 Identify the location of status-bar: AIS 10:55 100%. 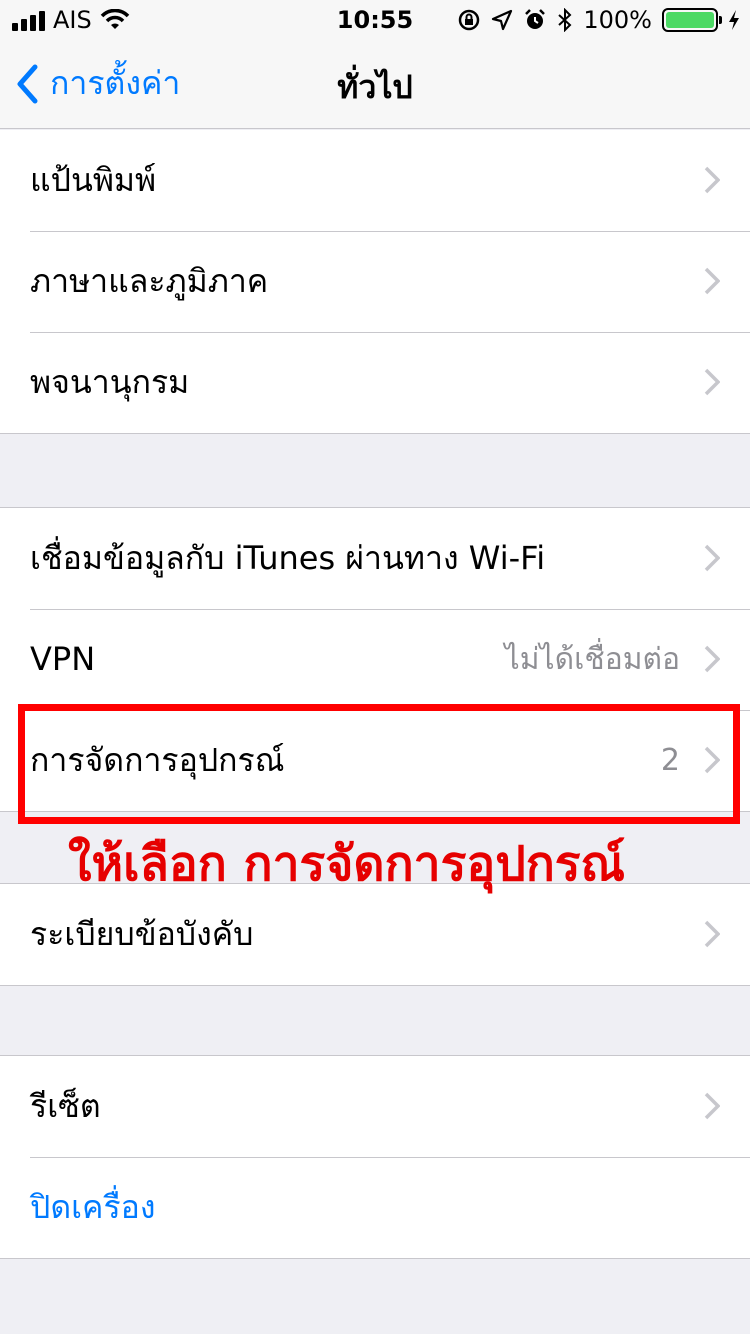
(375, 20).